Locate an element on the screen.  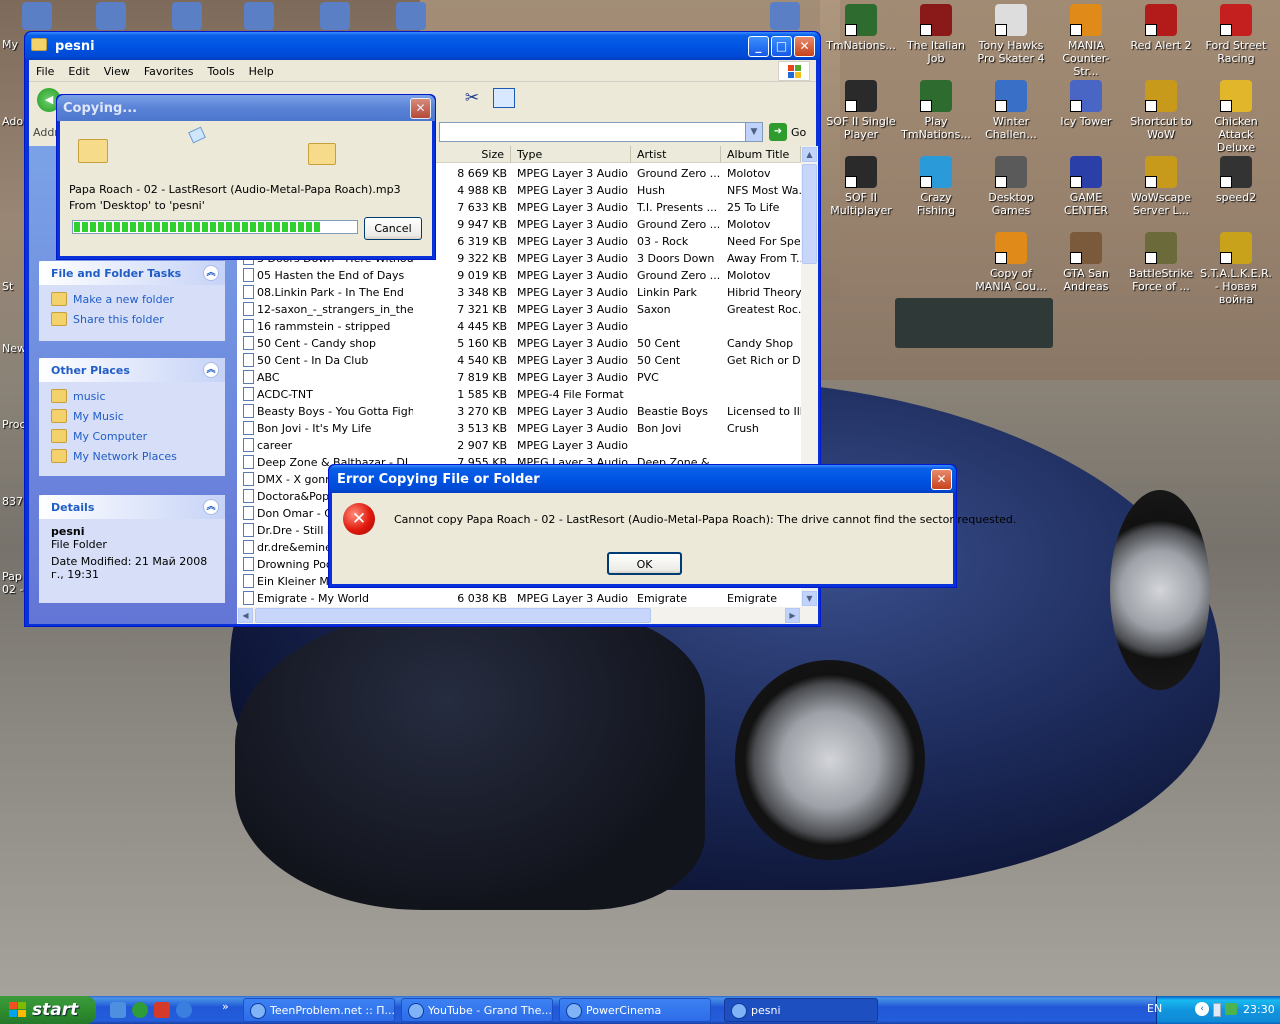
usb-icon is located at coordinates (1217, 1010).